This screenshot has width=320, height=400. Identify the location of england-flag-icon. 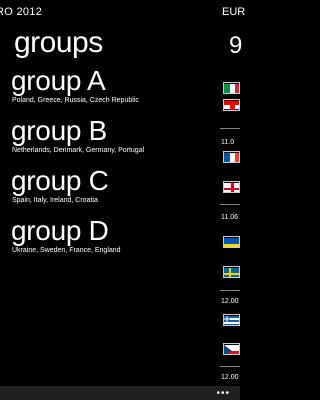
(231, 187).